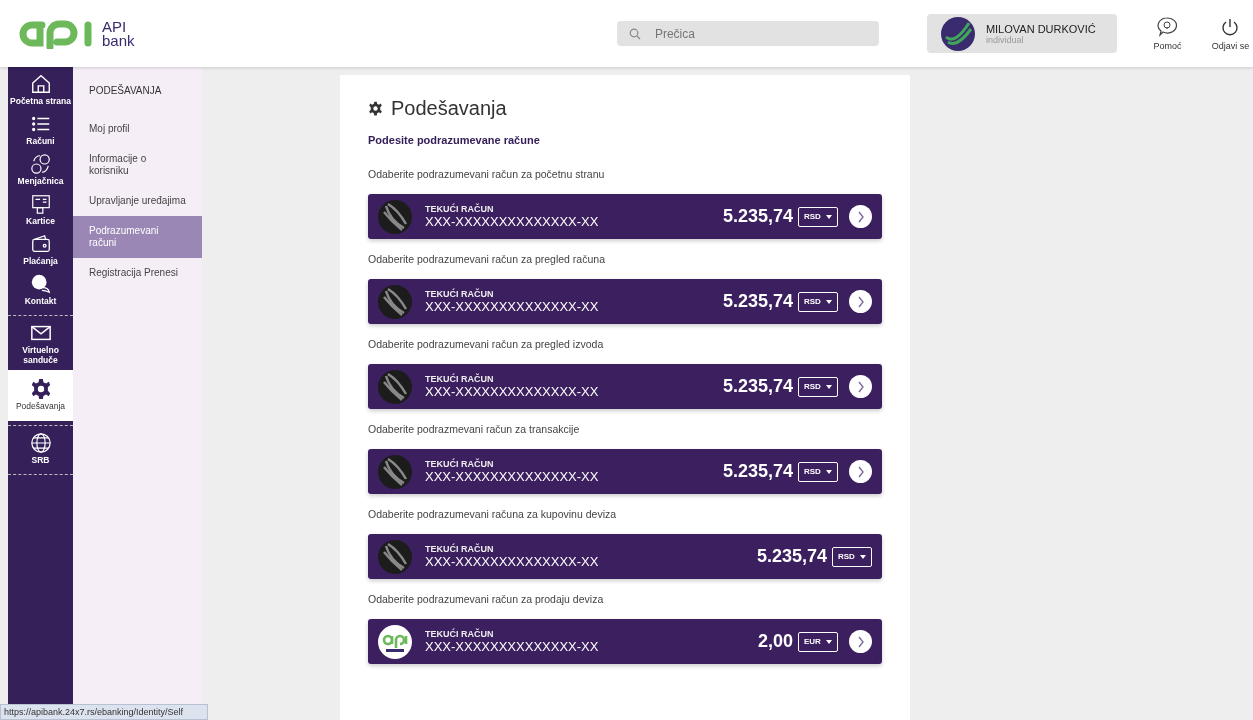 The height and width of the screenshot is (720, 1253). What do you see at coordinates (137, 201) in the screenshot?
I see `submenu-item: Upravljanje uređajima` at bounding box center [137, 201].